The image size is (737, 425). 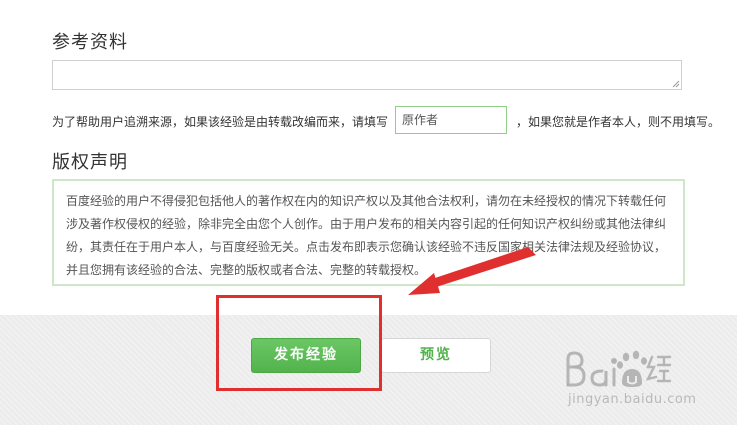 What do you see at coordinates (90, 42) in the screenshot?
I see `reference-heading: 参考资料` at bounding box center [90, 42].